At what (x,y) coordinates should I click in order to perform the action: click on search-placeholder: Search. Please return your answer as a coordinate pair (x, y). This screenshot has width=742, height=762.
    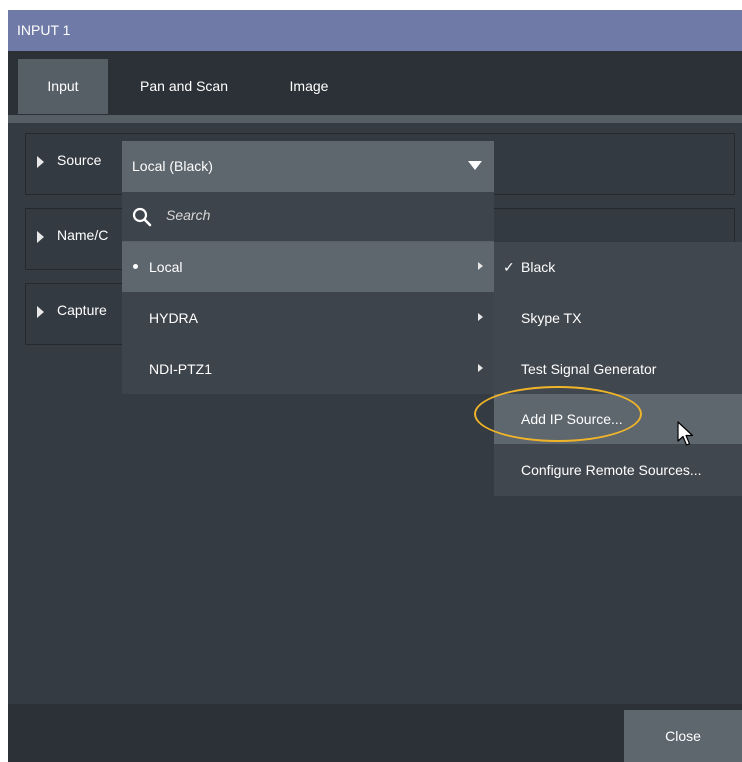
    Looking at the image, I should click on (188, 215).